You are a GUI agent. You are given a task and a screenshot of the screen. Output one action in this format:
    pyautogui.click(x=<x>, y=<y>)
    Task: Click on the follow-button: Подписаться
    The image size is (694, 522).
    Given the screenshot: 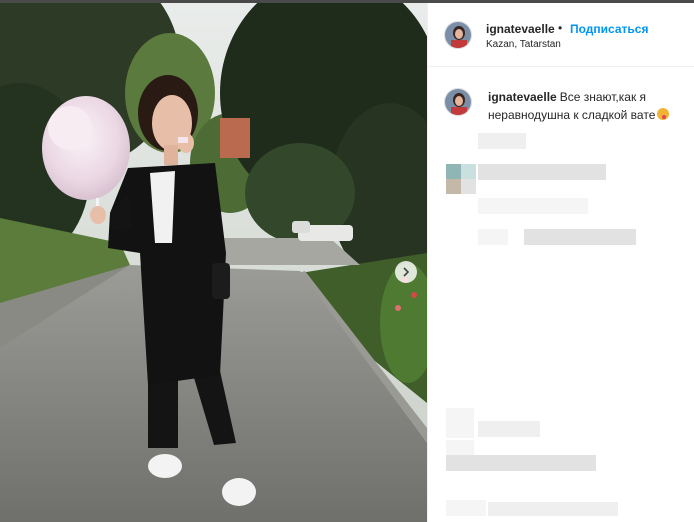 What is the action you would take?
    pyautogui.click(x=609, y=29)
    